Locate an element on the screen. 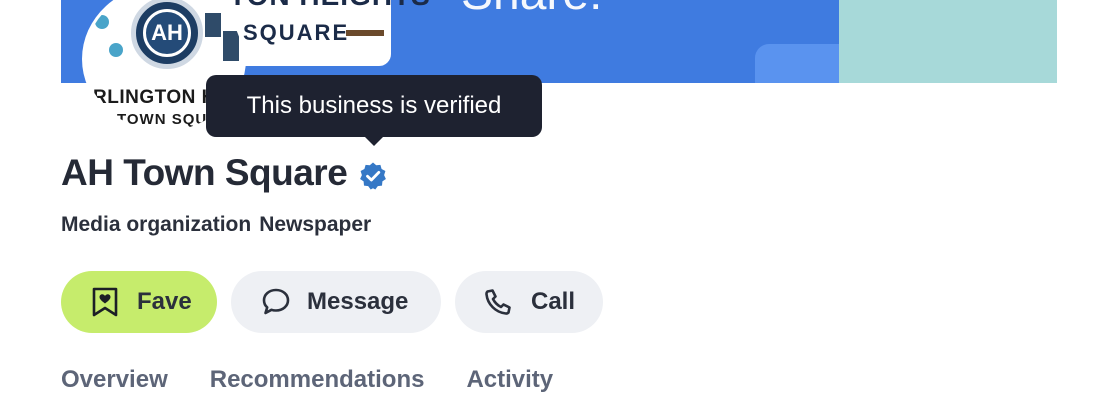  cover-headline: Share! is located at coordinates (531, 10).